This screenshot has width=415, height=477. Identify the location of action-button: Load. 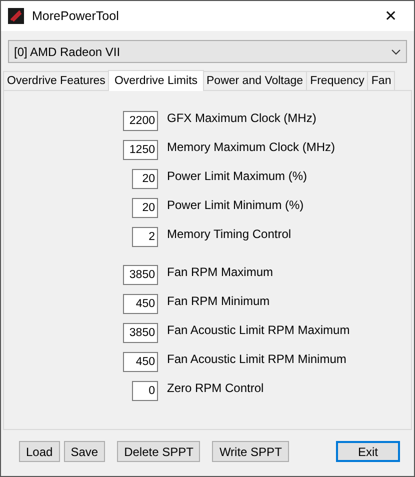
(39, 451).